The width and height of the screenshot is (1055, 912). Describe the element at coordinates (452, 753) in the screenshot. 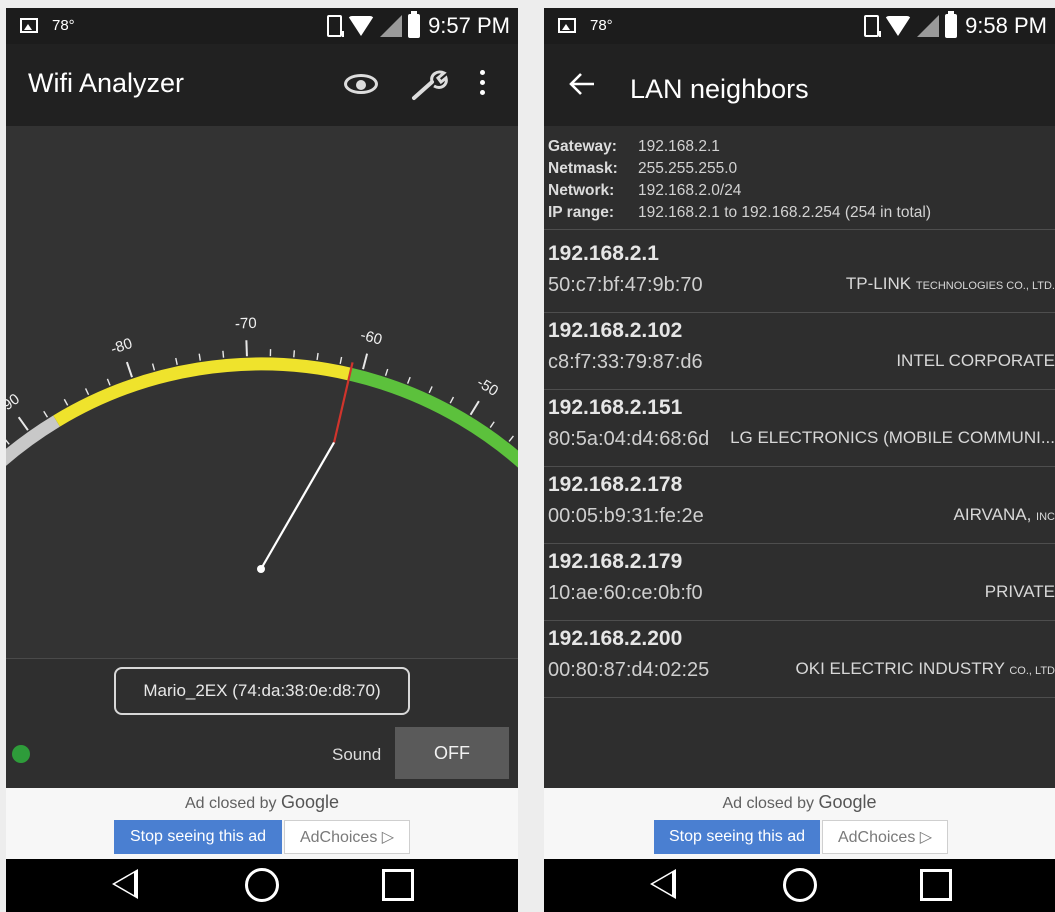

I see `sound-toggle-button: OFF` at that location.